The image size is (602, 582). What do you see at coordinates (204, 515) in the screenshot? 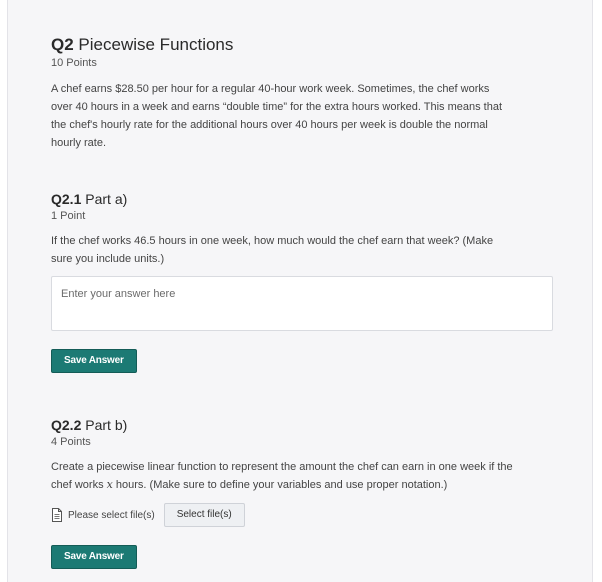
I see `select-files-button: Select file(s)` at bounding box center [204, 515].